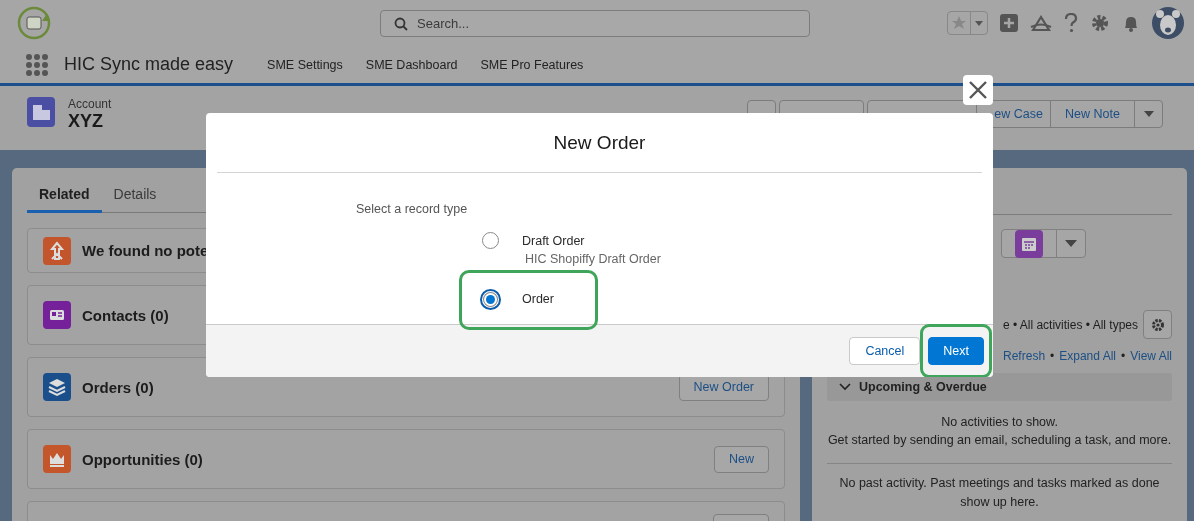  What do you see at coordinates (149, 64) in the screenshot?
I see `app-name: HIC Sync made easy` at bounding box center [149, 64].